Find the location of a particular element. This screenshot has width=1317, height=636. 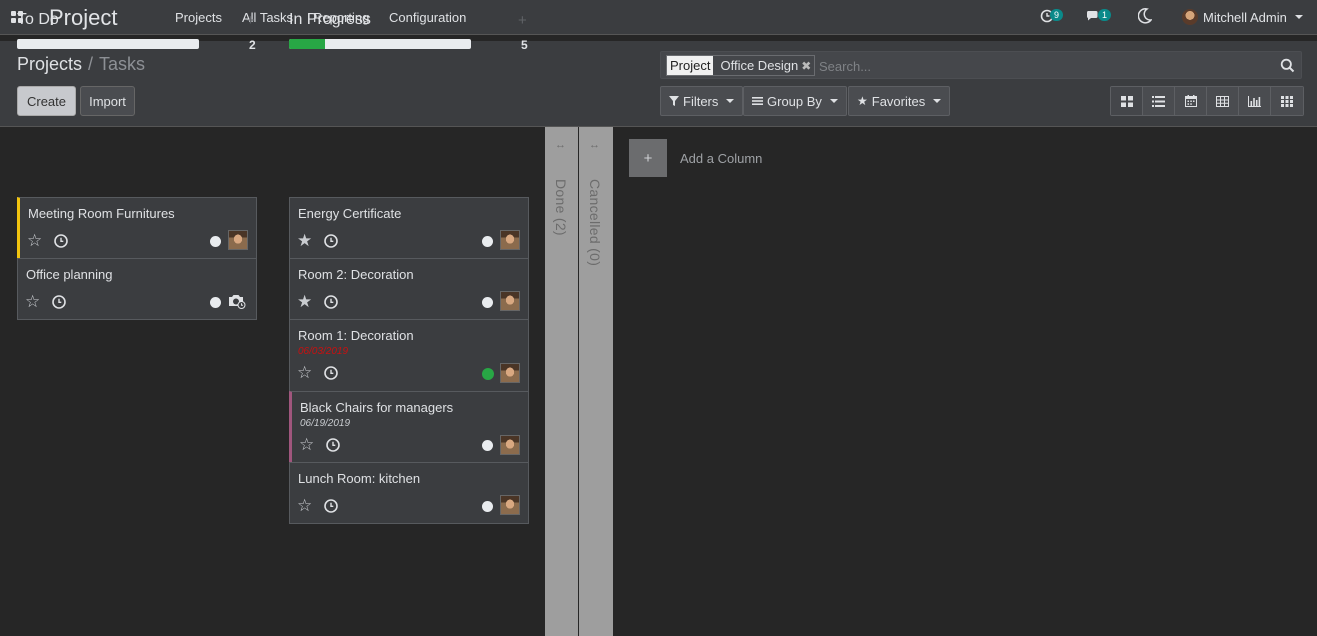

search-input is located at coordinates (1039, 66).